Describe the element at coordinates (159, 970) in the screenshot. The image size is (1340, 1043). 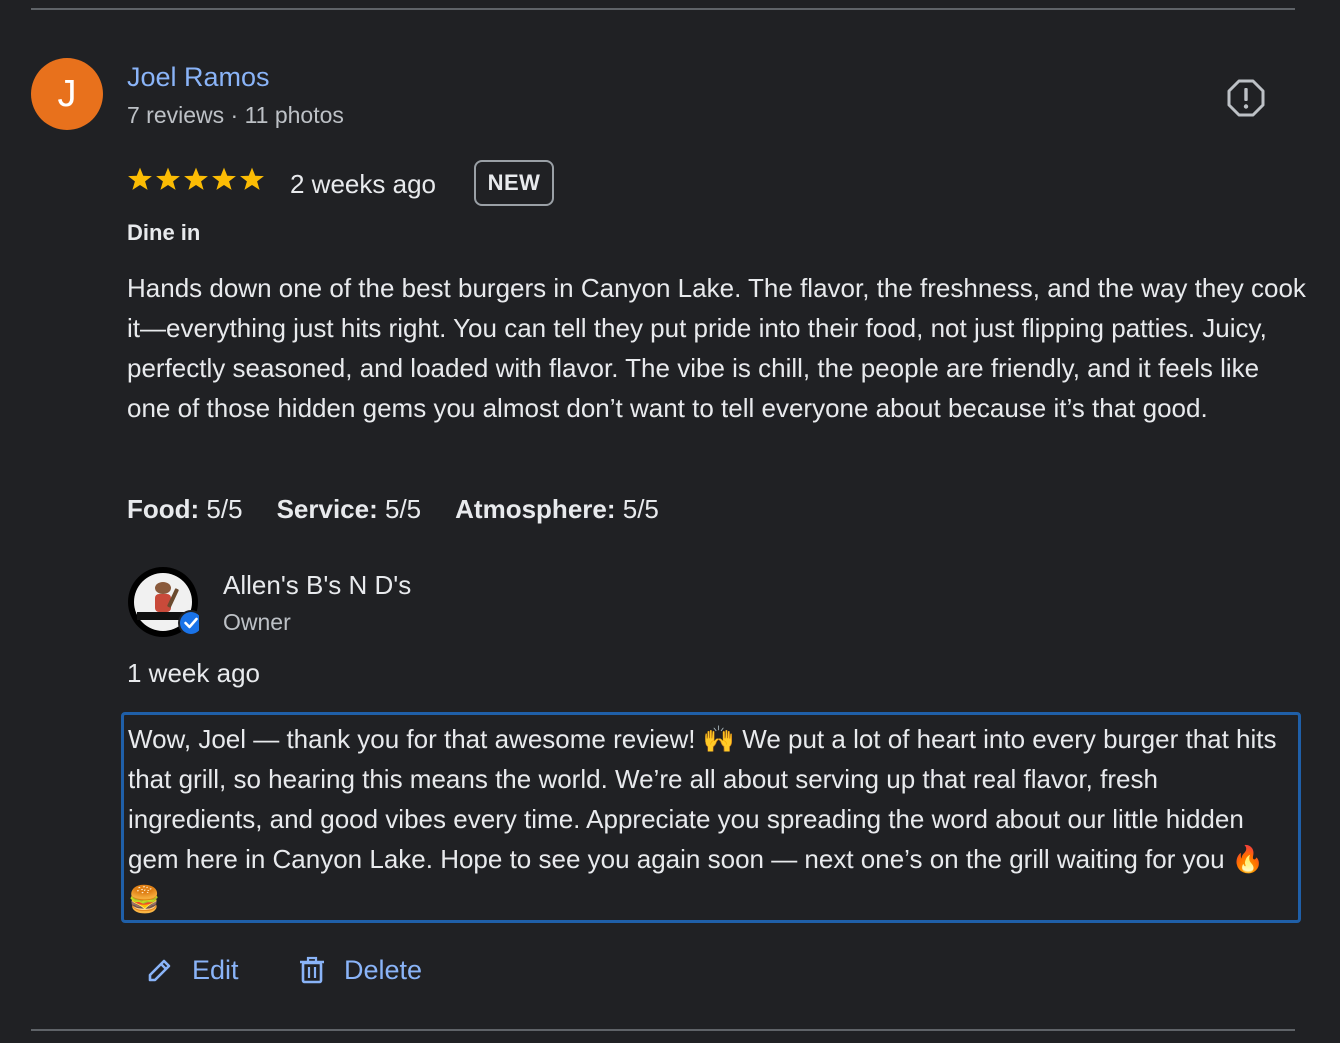
I see `pencil-icon` at that location.